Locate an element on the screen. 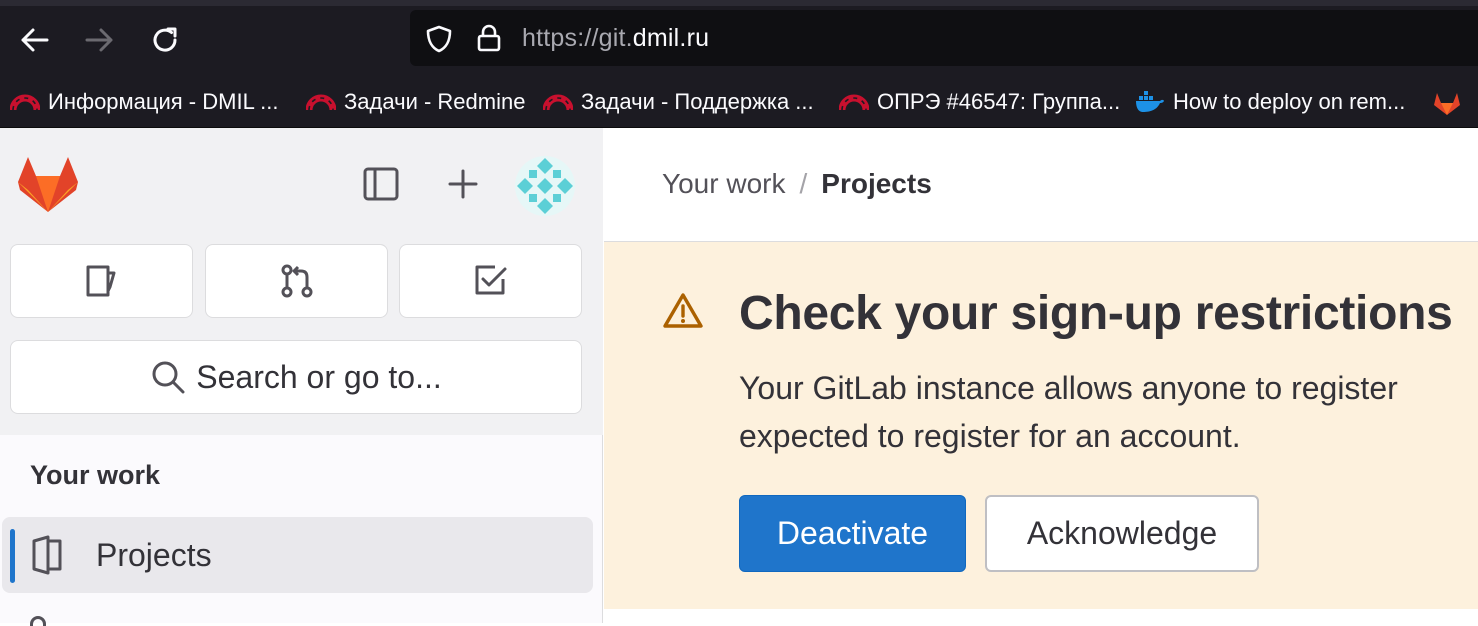 The height and width of the screenshot is (626, 1478). shield-icon is located at coordinates (439, 41).